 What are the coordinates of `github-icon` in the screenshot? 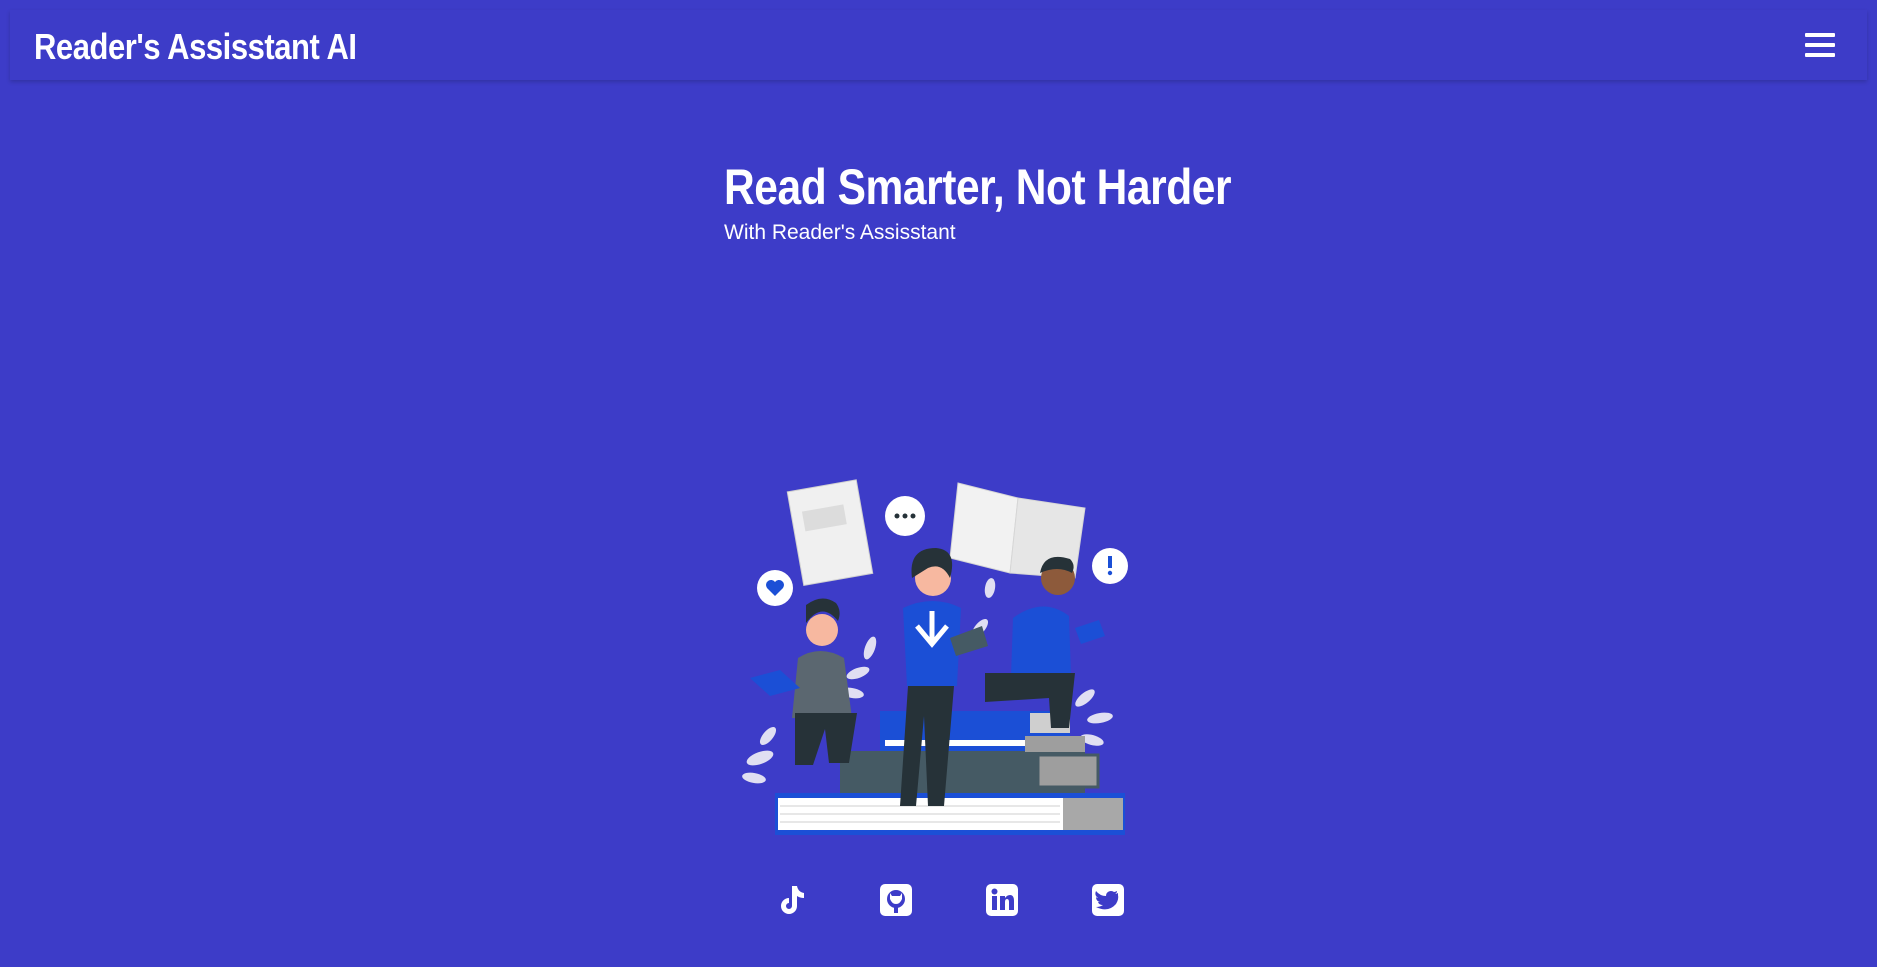 It's located at (896, 900).